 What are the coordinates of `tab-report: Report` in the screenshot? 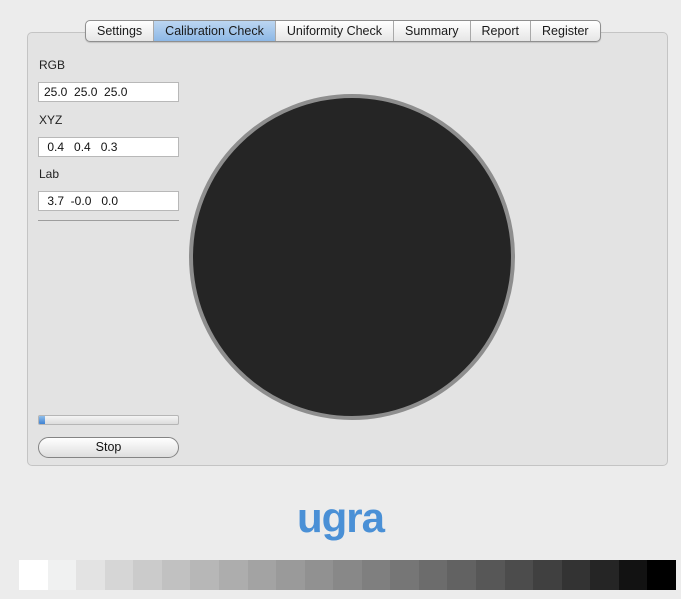 It's located at (501, 31).